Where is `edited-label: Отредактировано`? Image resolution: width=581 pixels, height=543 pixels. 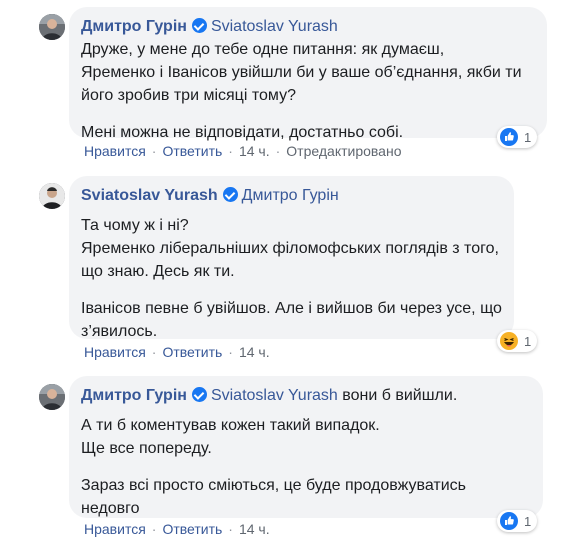
edited-label: Отредактировано is located at coordinates (343, 151).